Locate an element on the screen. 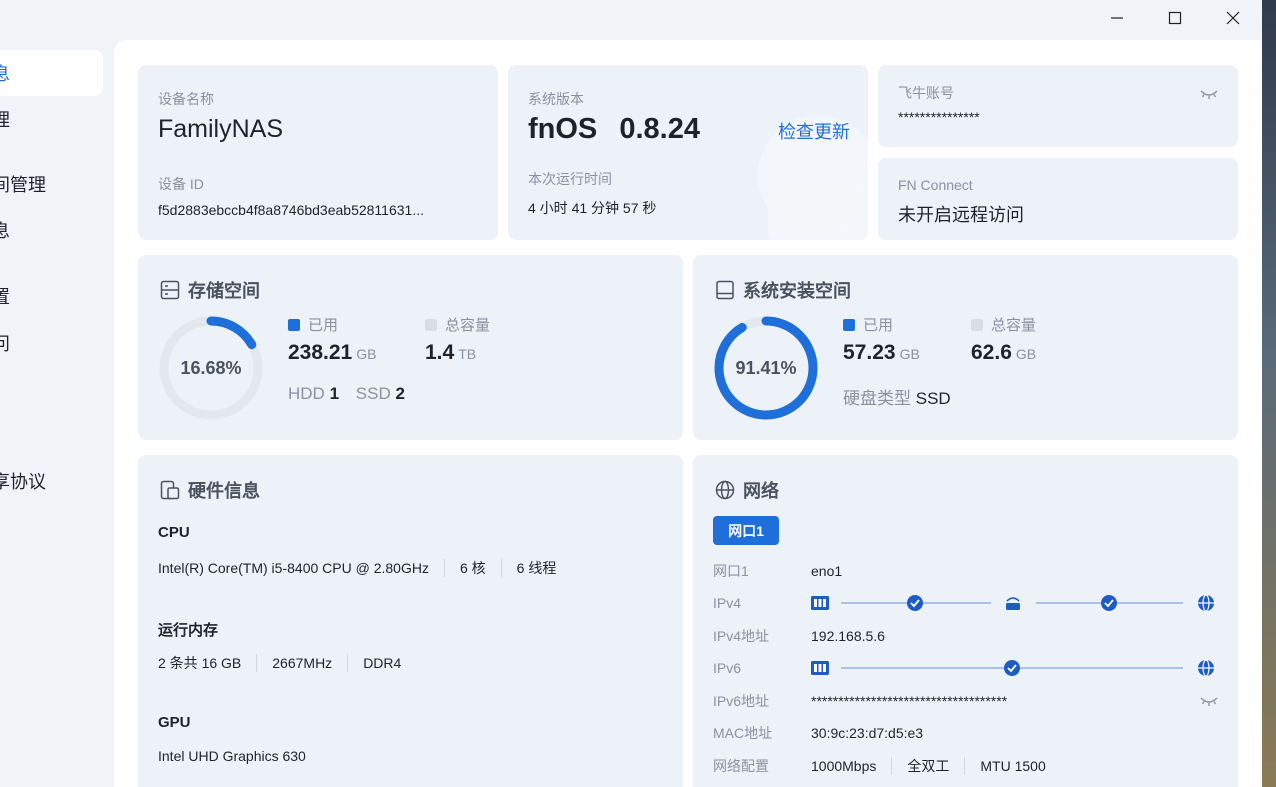 This screenshot has width=1276, height=787. ipv4-connection-path is located at coordinates (1012, 603).